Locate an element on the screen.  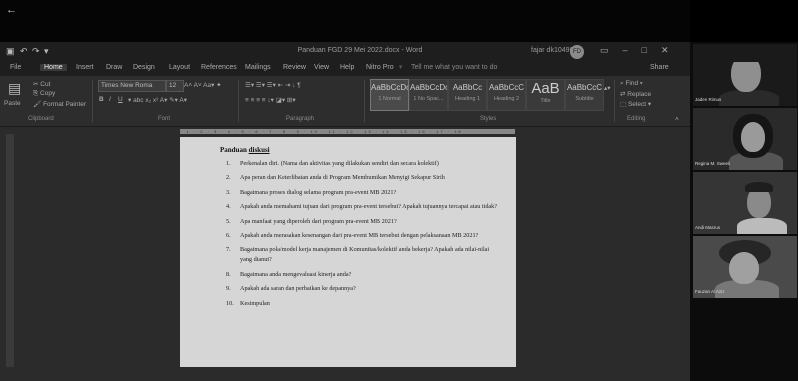
meeting-top-bar is located at coordinates (345, 21).